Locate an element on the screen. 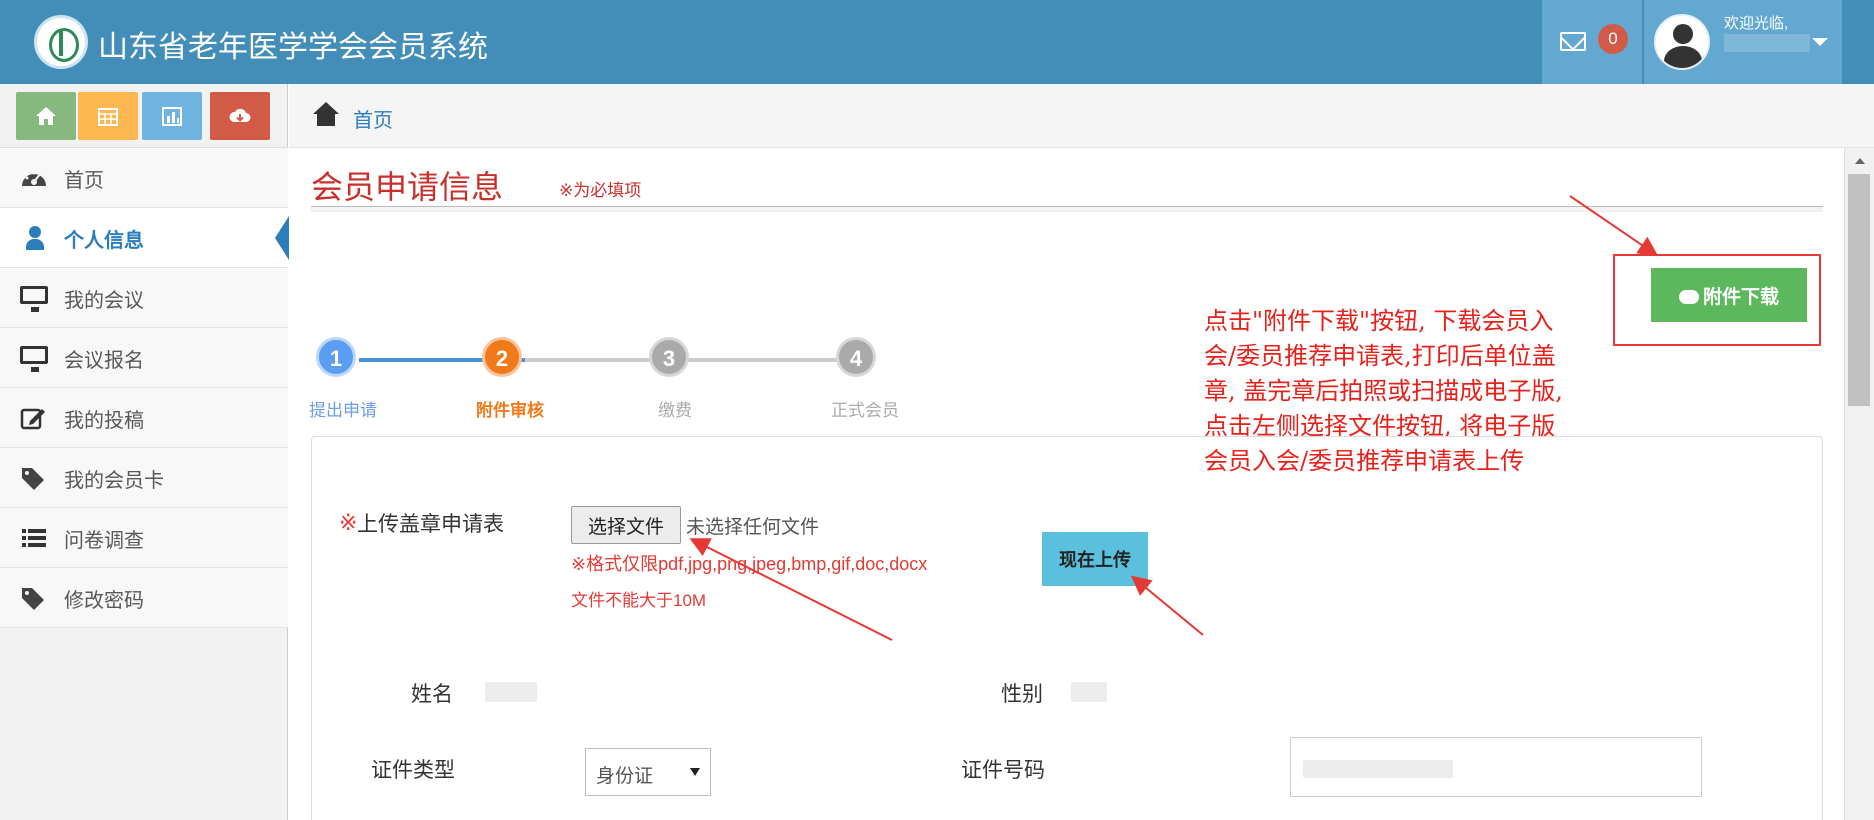  sidebar-item-my-submissions: 我的投稿 is located at coordinates (144, 418).